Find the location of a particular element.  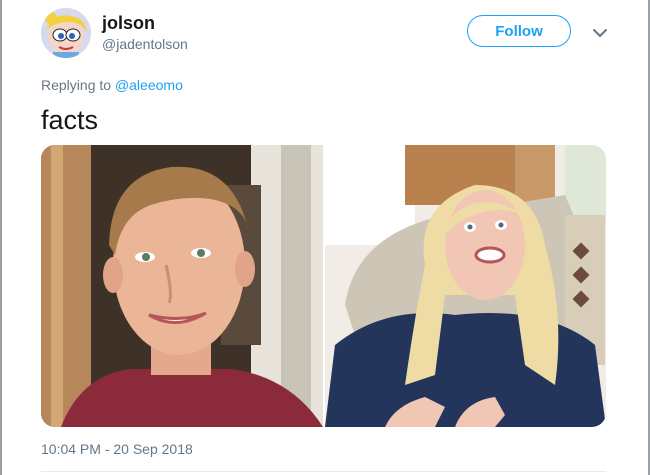

window-border-left is located at coordinates (1, 237).